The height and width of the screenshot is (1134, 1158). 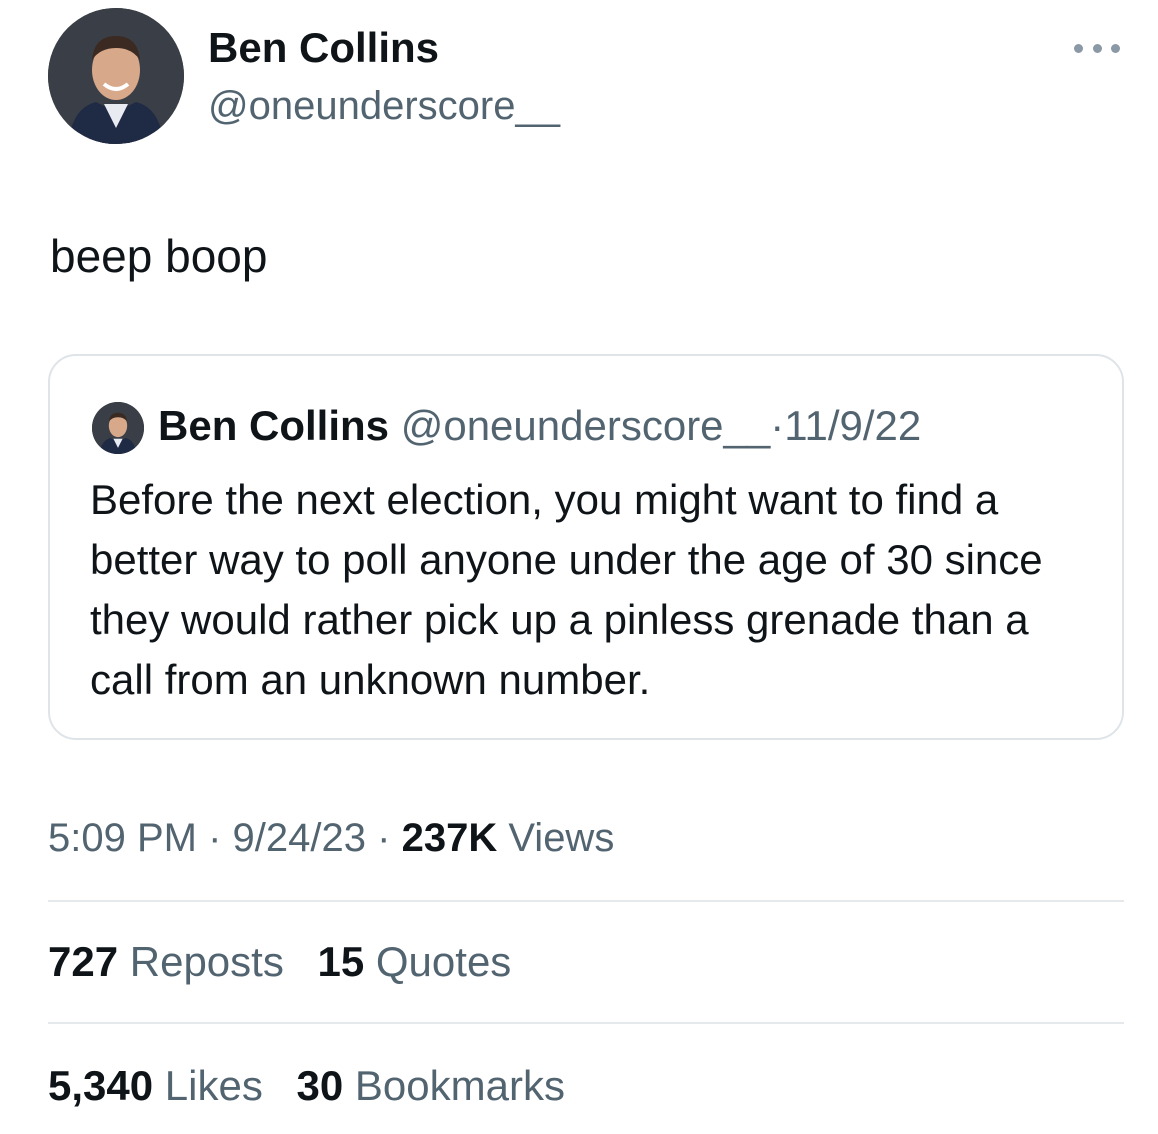 I want to click on bookmarks-label: Bookmarks, so click(x=459, y=1085).